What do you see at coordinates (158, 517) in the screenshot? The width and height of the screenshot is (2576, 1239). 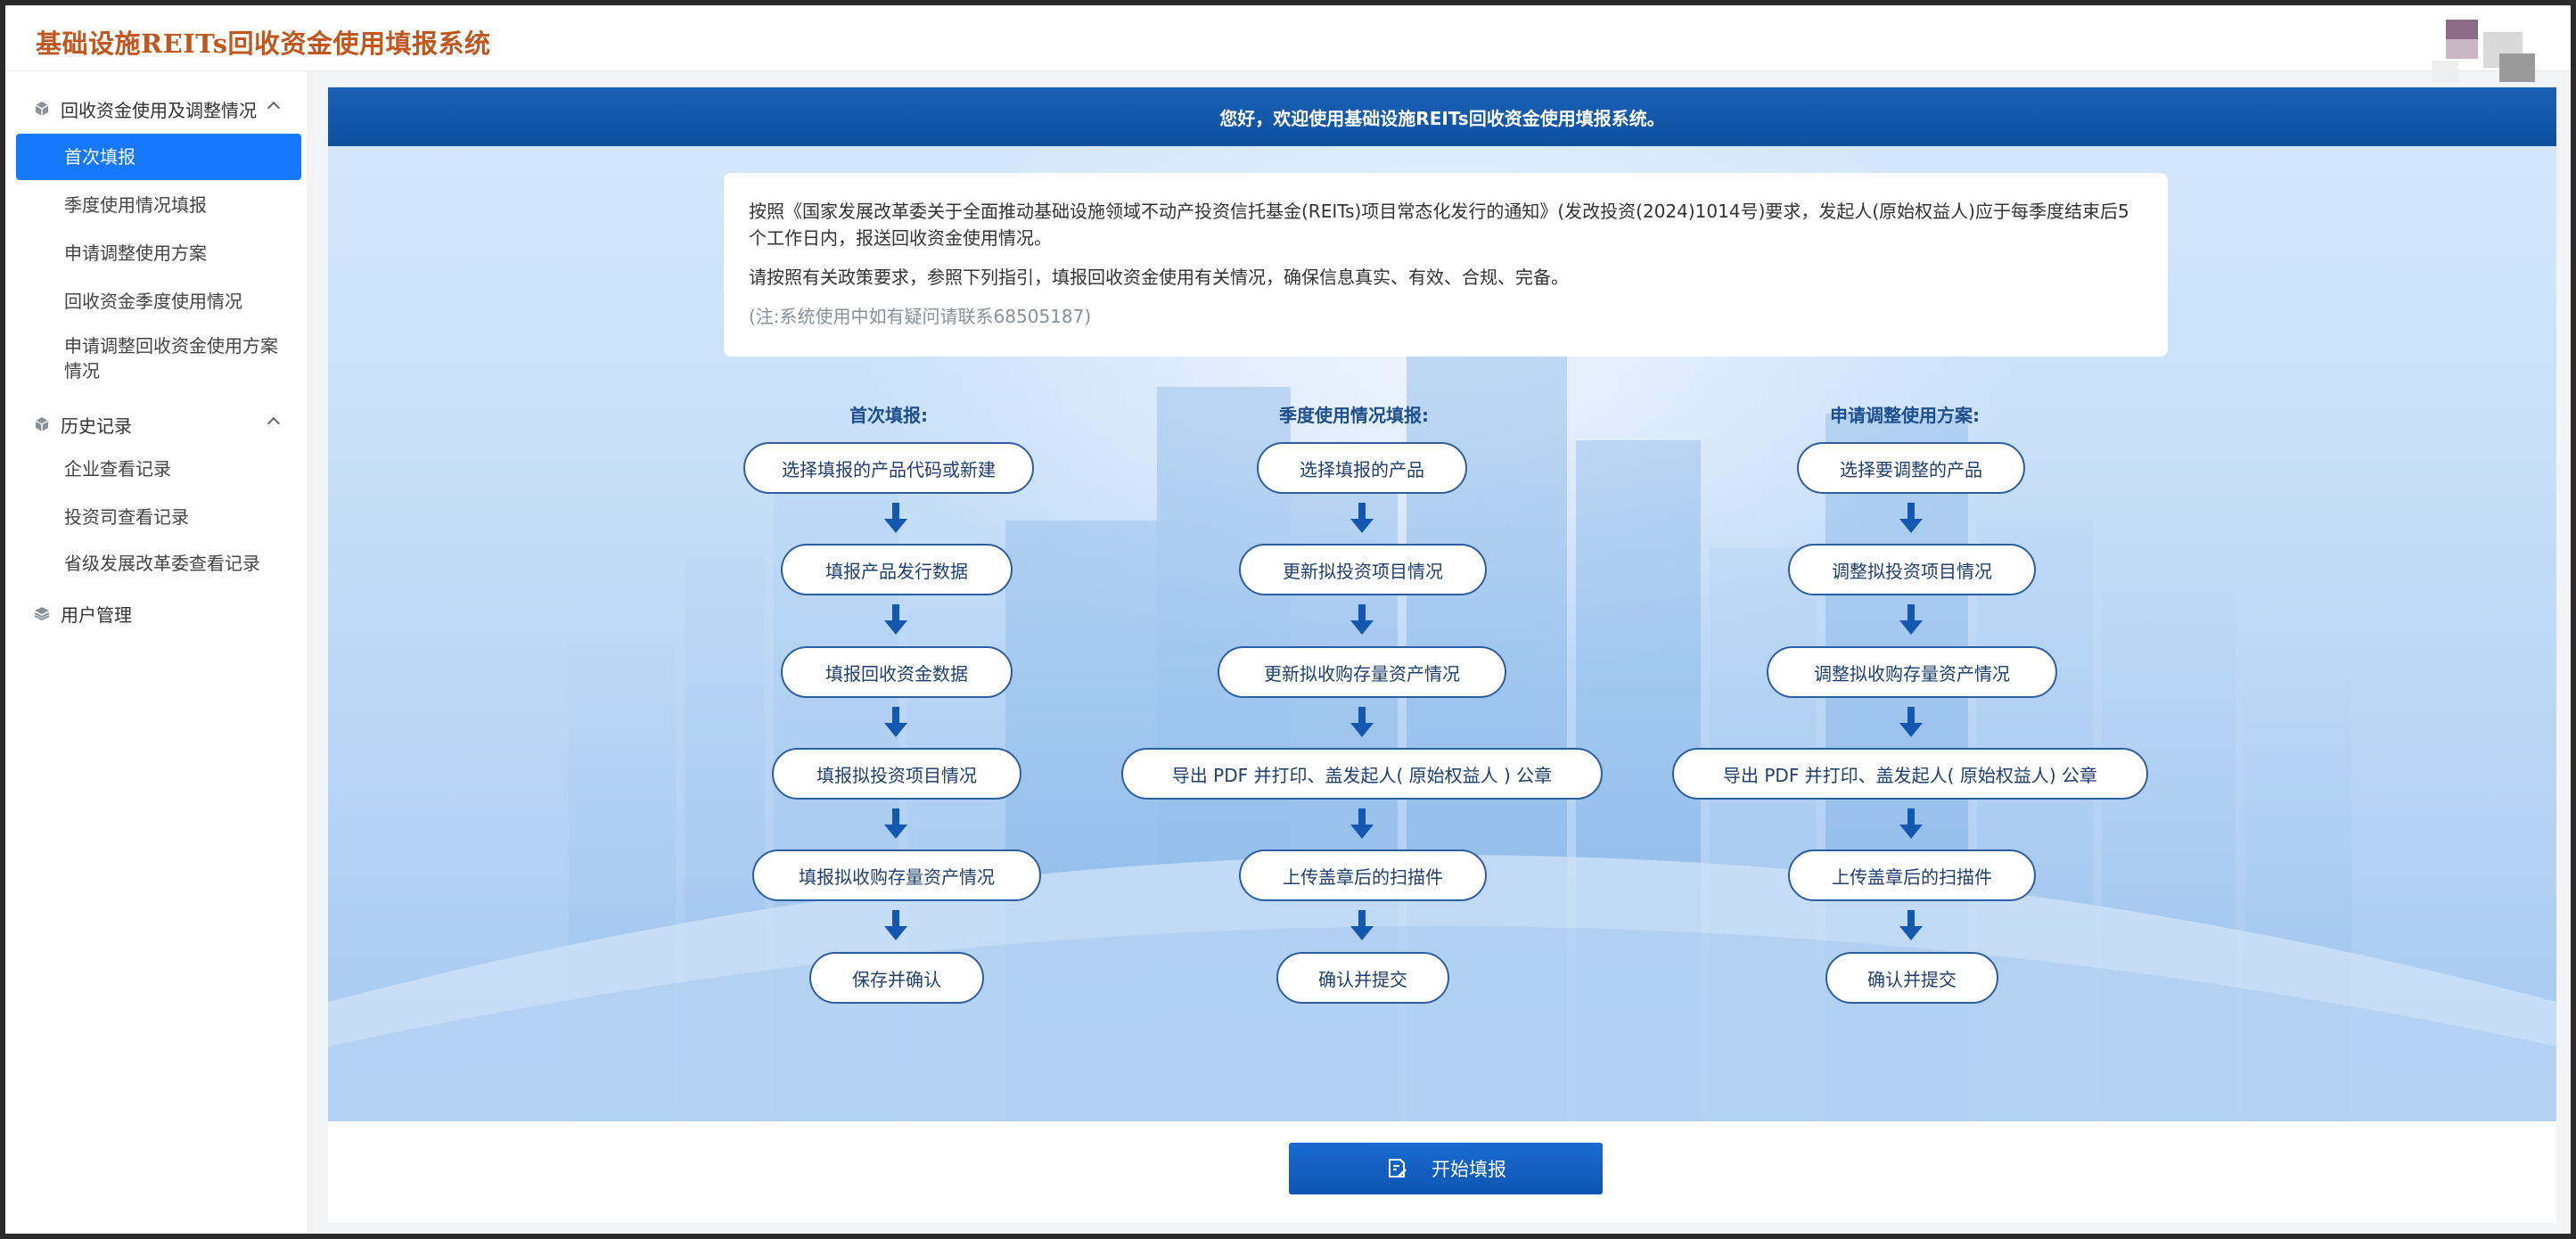 I see `sidebar-item-investment-dept-records: 投资司查看记录` at bounding box center [158, 517].